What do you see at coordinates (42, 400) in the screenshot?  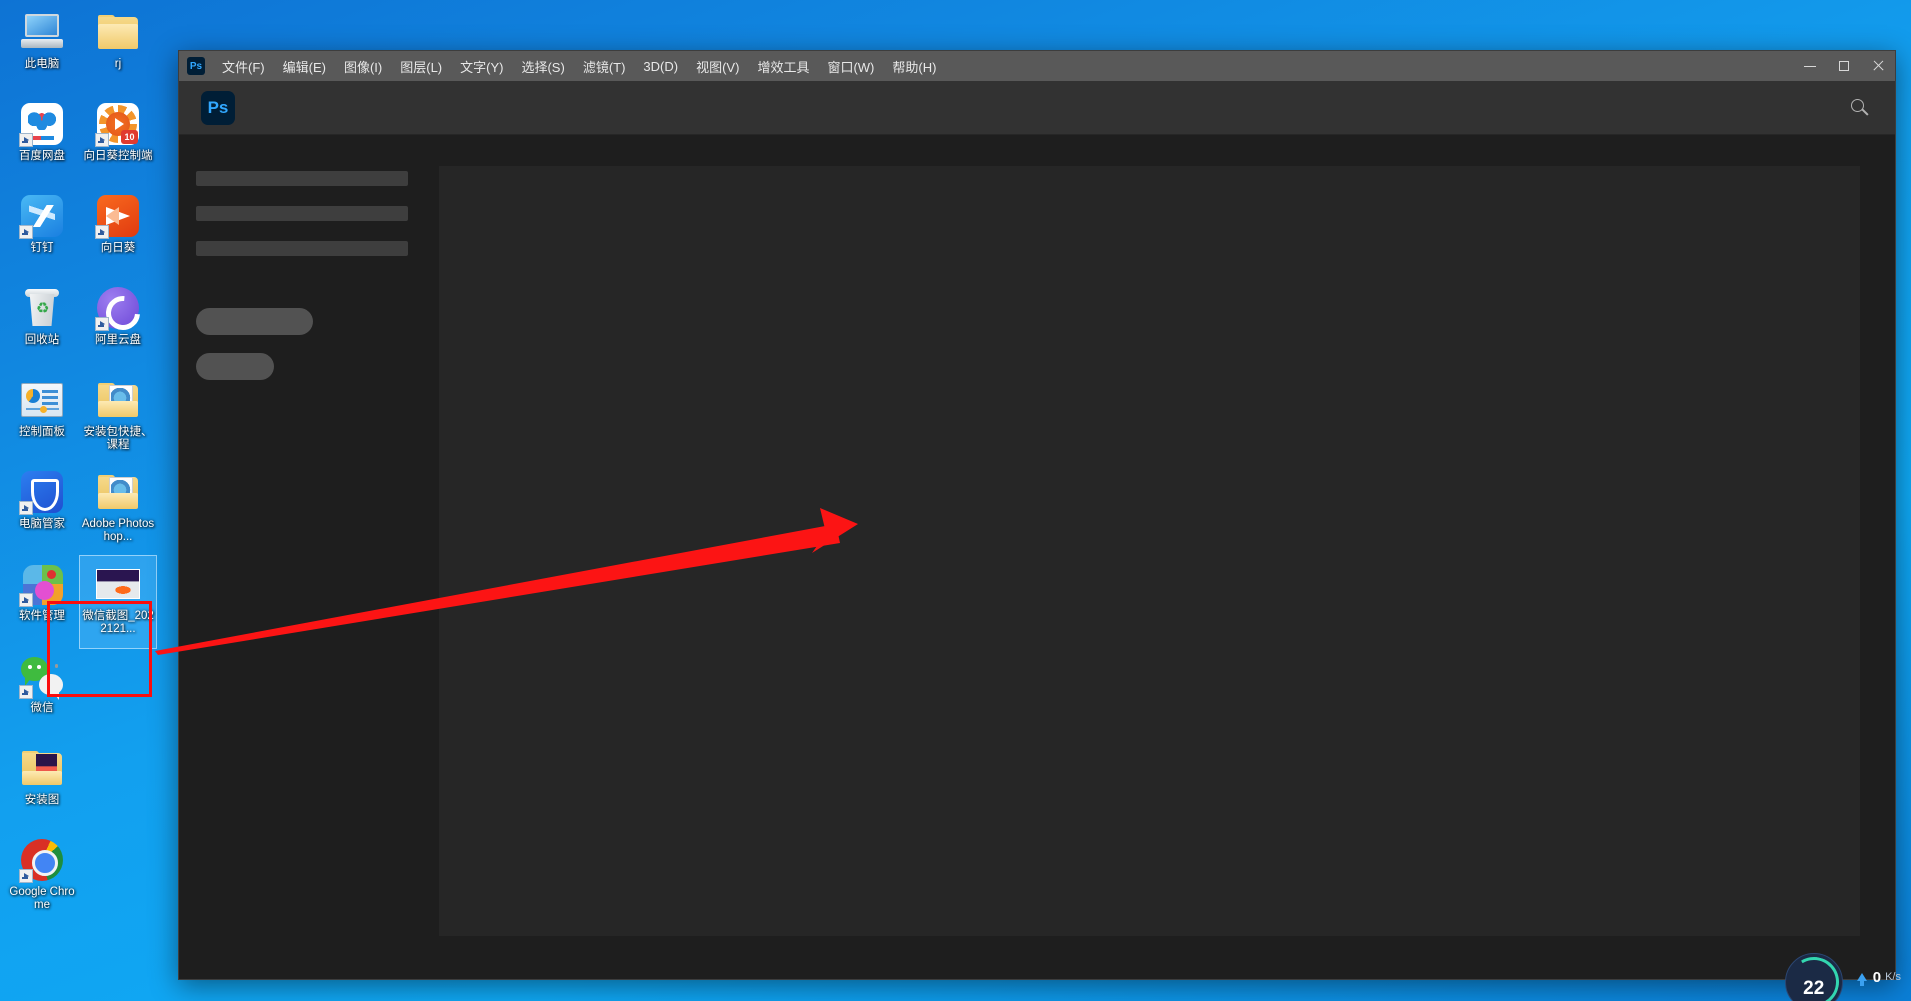 I see `control-panel-icon` at bounding box center [42, 400].